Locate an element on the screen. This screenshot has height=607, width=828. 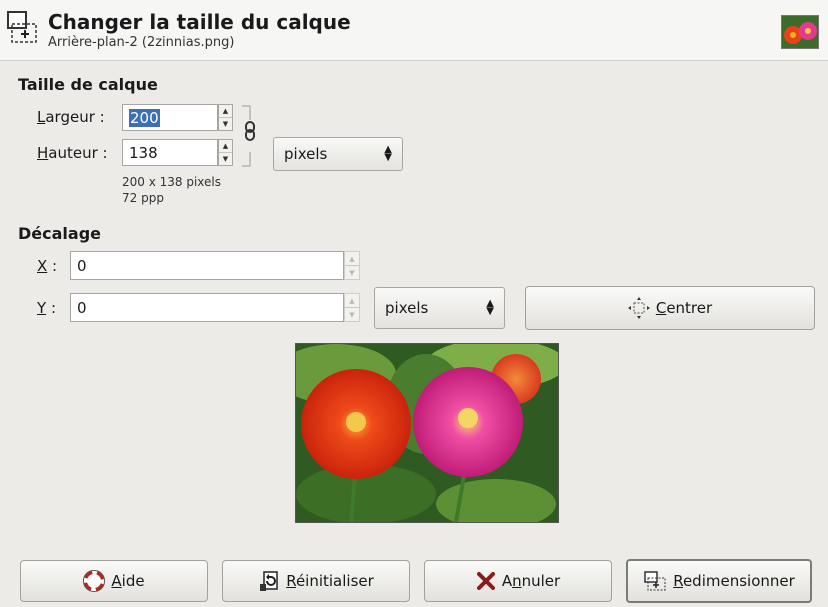
dialog-title: Changer la taille du calque is located at coordinates (199, 22).